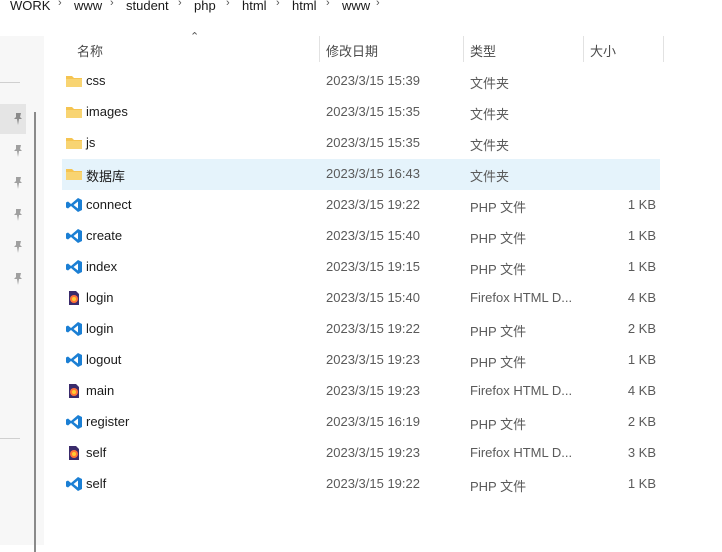 This screenshot has width=722, height=552. Describe the element at coordinates (100, 390) in the screenshot. I see `file-name: main` at that location.